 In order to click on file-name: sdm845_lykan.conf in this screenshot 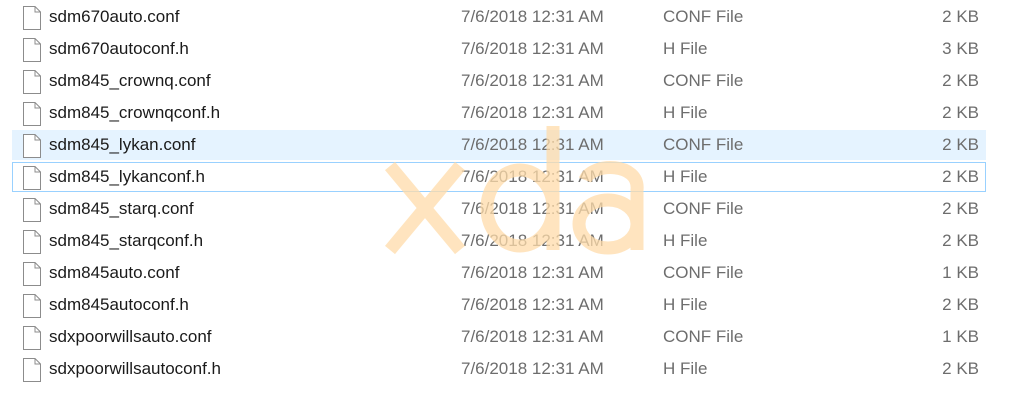, I will do `click(122, 144)`.